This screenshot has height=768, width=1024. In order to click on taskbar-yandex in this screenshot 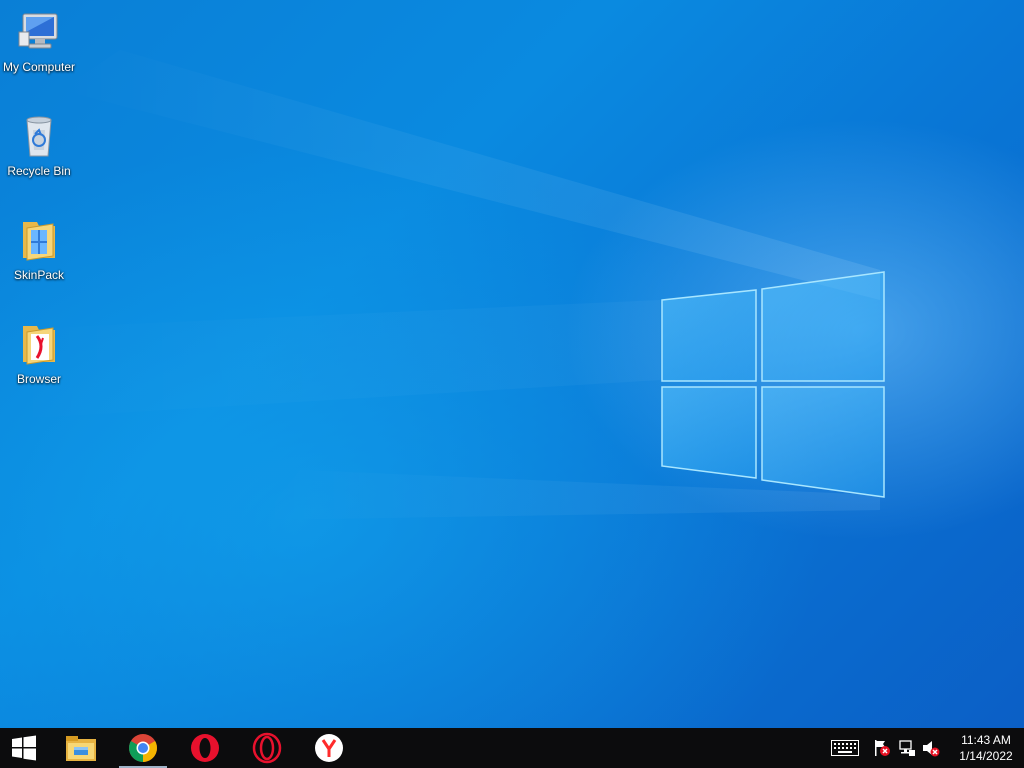, I will do `click(329, 748)`.